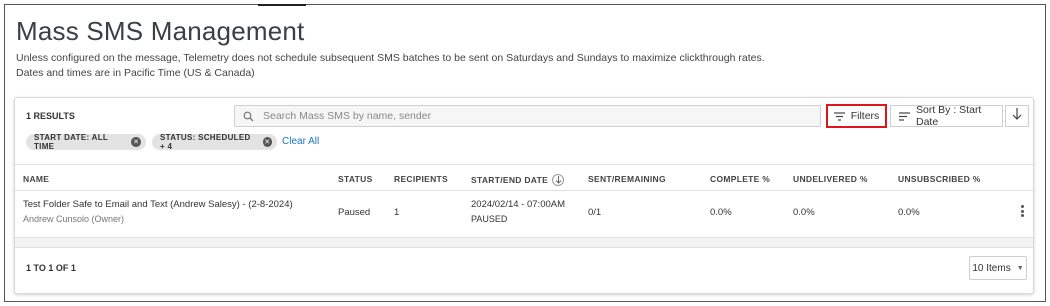  I want to click on search-icon, so click(248, 116).